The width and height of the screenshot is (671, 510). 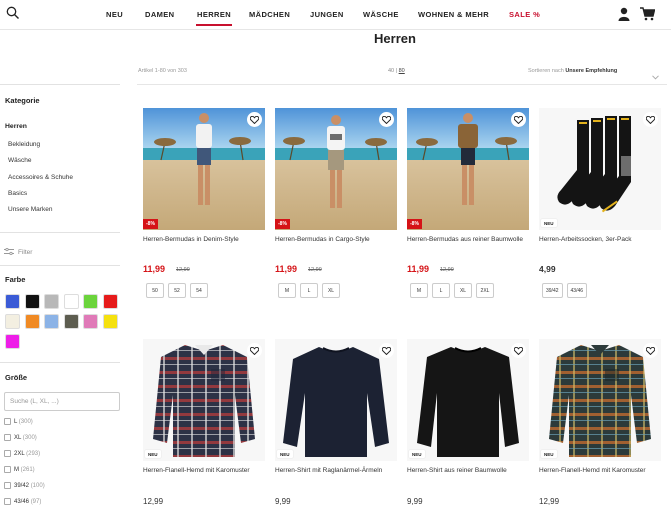 I want to click on sort-dropdown: Sortieren nach Unsere Empfehlung, so click(x=572, y=71).